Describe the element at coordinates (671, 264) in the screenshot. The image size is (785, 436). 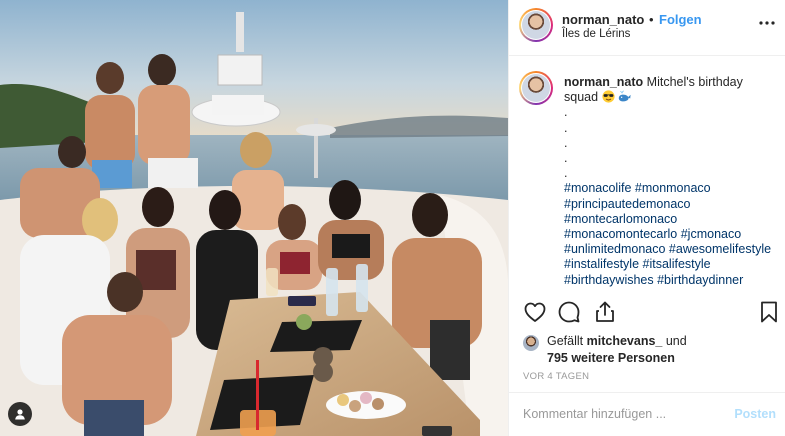
I see `hashtag-line: #instalifestyle #itsalifestyle` at that location.